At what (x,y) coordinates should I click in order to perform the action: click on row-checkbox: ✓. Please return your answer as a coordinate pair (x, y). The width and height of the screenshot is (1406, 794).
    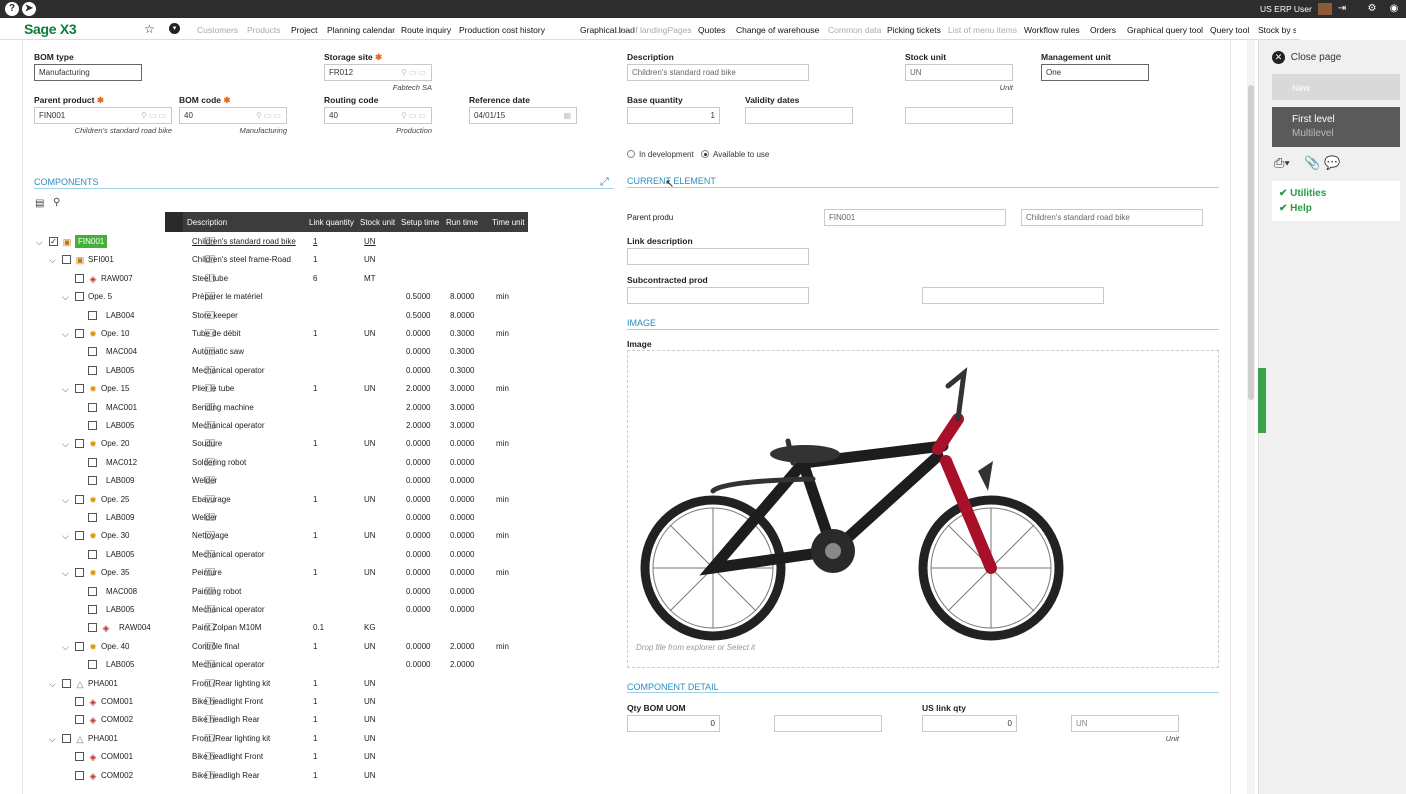
    Looking at the image, I should click on (53, 241).